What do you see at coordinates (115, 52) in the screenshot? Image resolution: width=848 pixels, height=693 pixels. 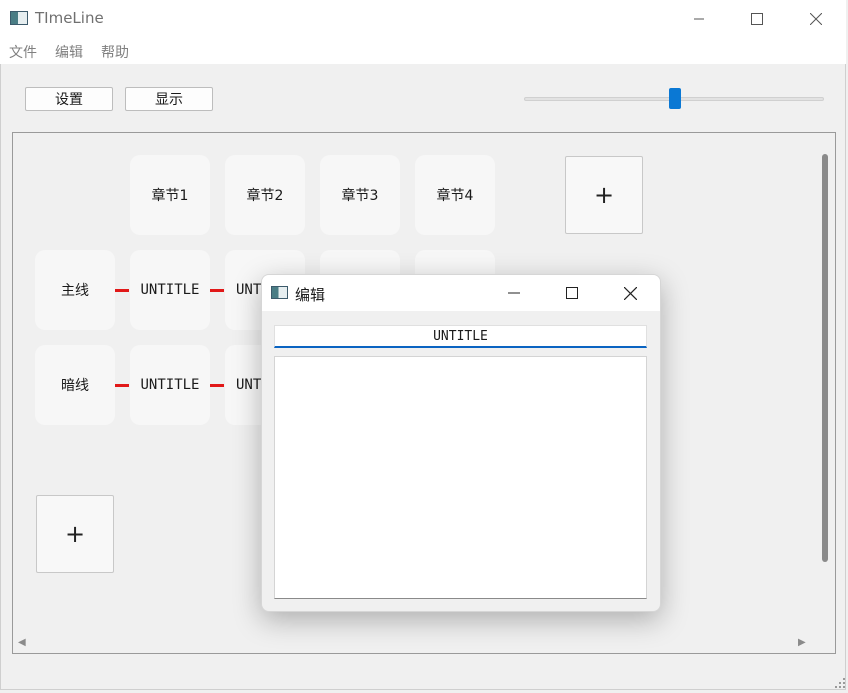 I see `menu-help: 帮助` at bounding box center [115, 52].